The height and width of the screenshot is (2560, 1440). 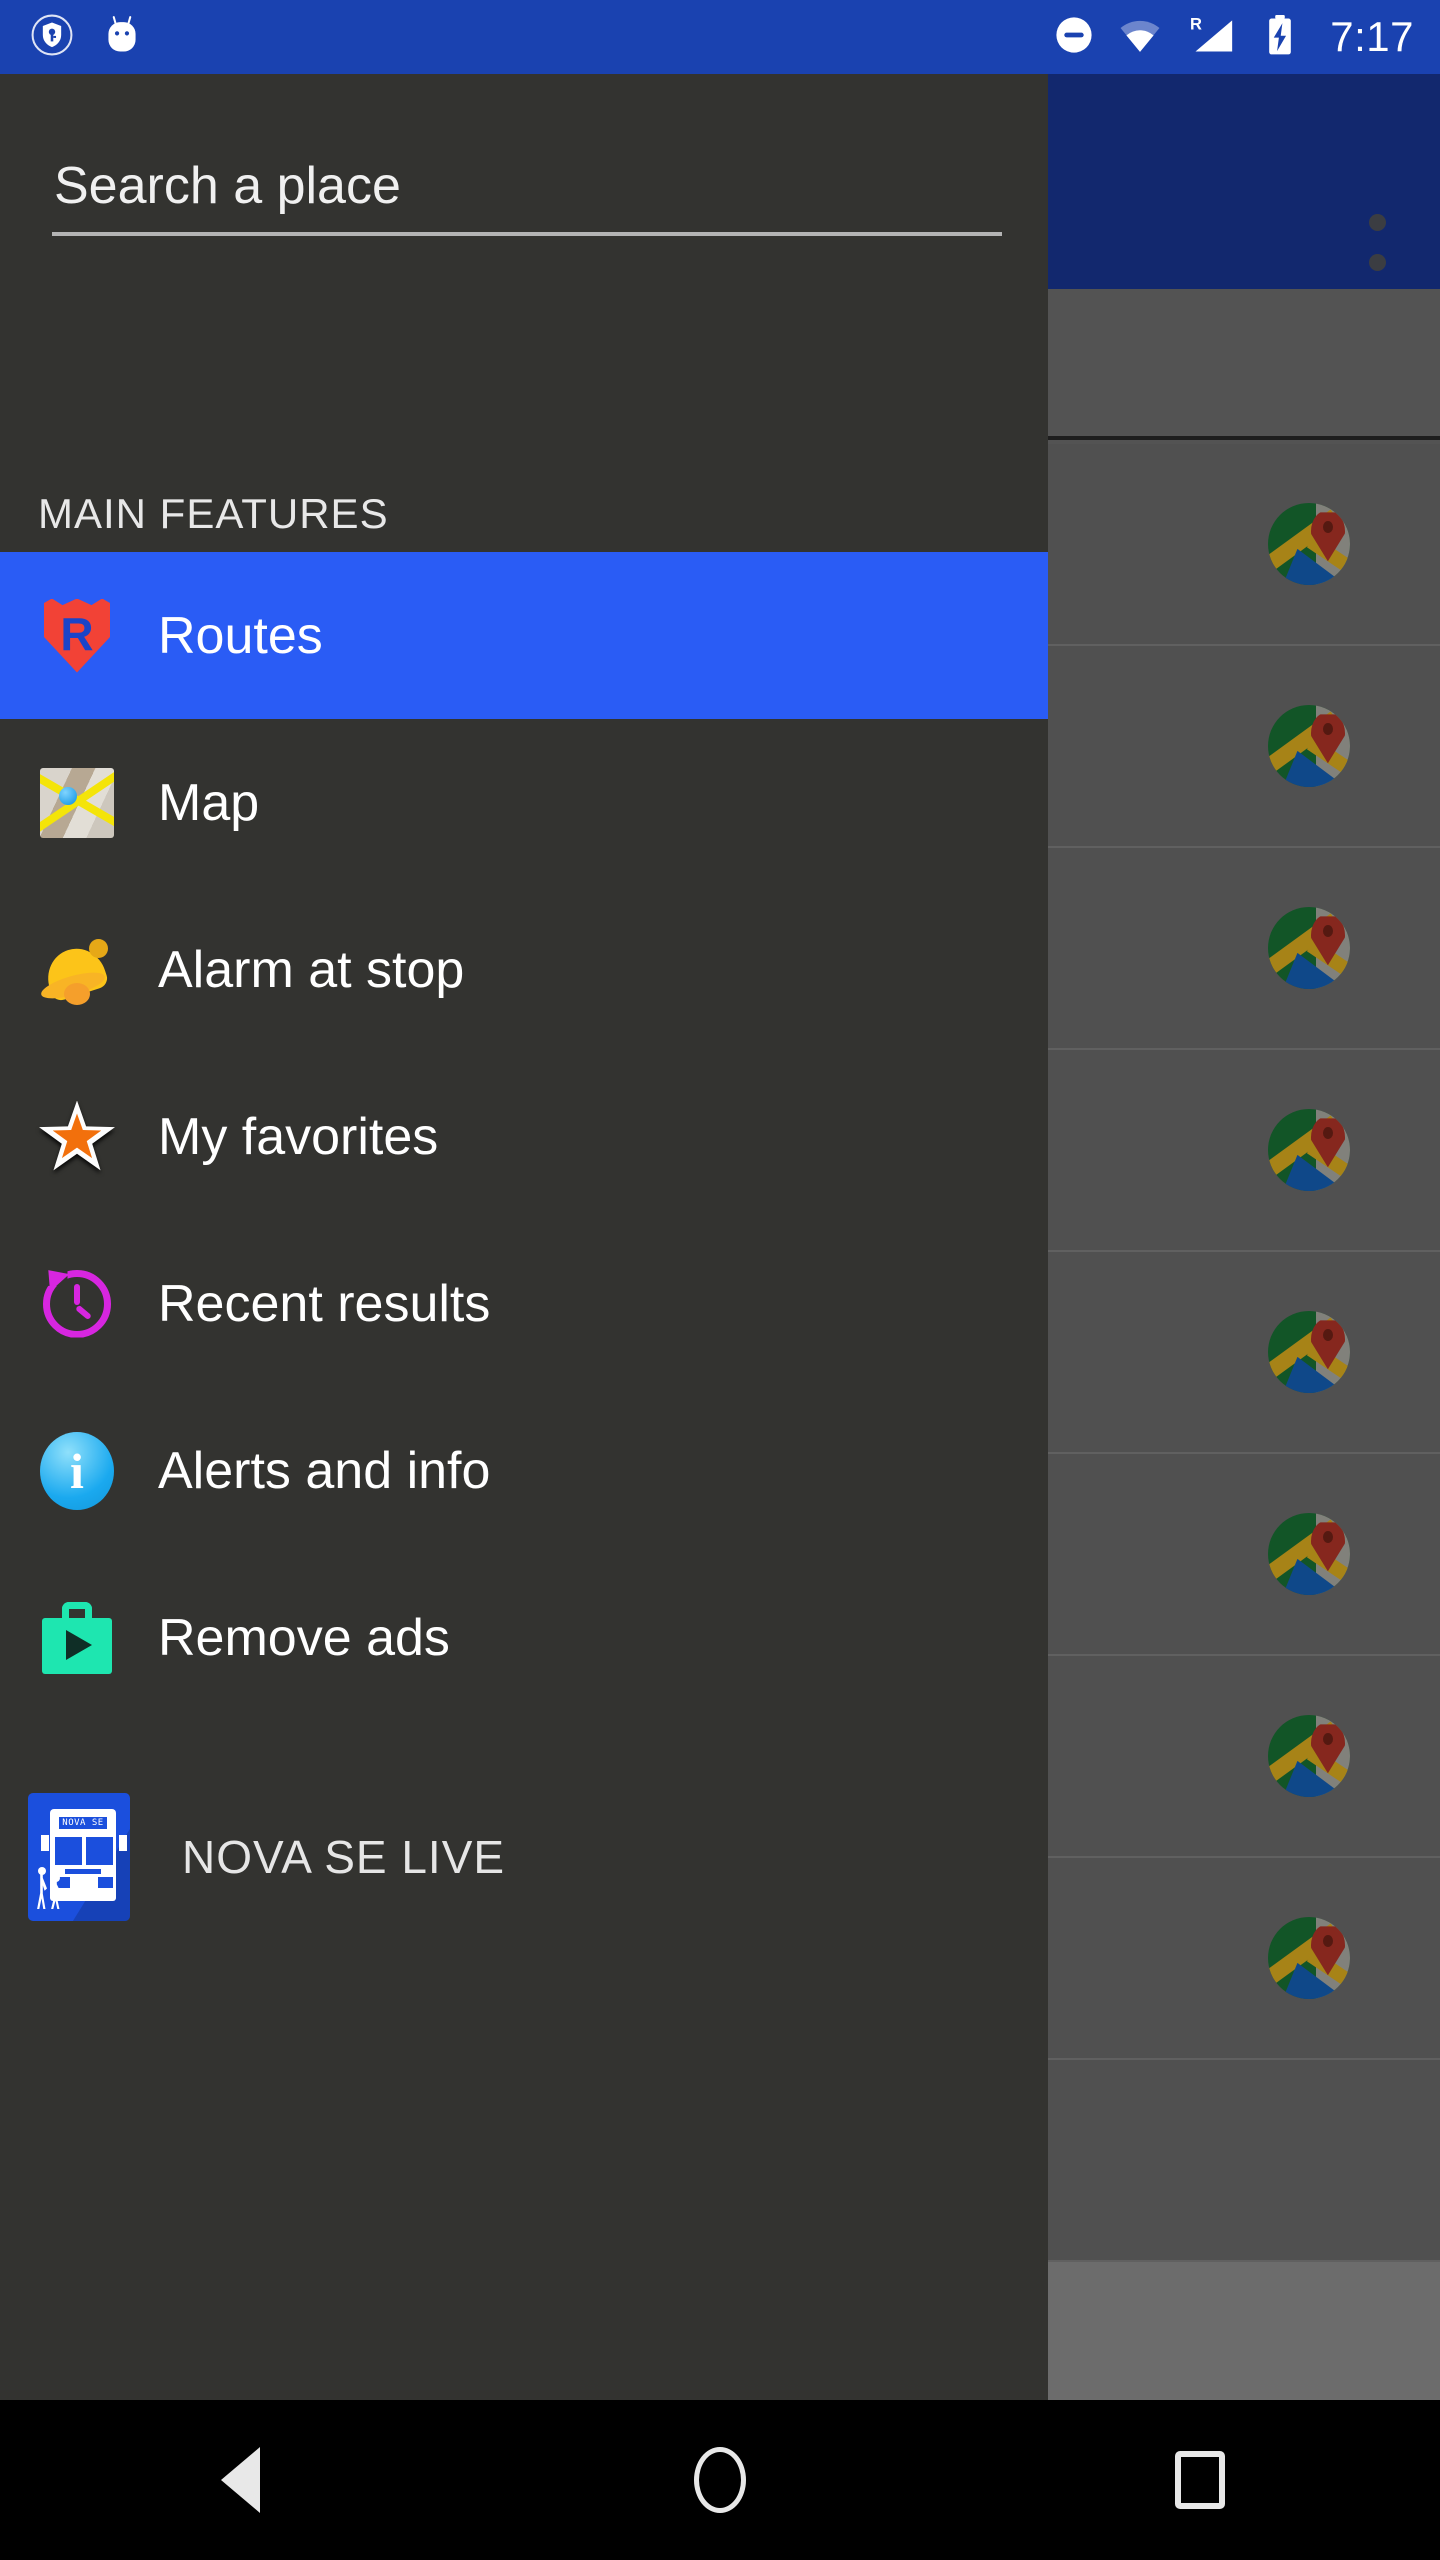 What do you see at coordinates (324, 1303) in the screenshot?
I see `drawer-item-label: Recent results` at bounding box center [324, 1303].